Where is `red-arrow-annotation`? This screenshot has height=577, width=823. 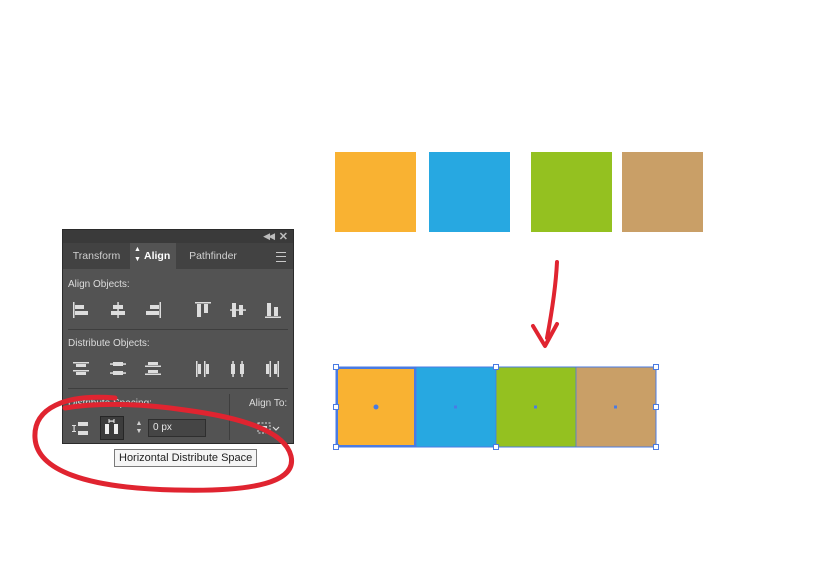
red-arrow-annotation is located at coordinates (545, 304).